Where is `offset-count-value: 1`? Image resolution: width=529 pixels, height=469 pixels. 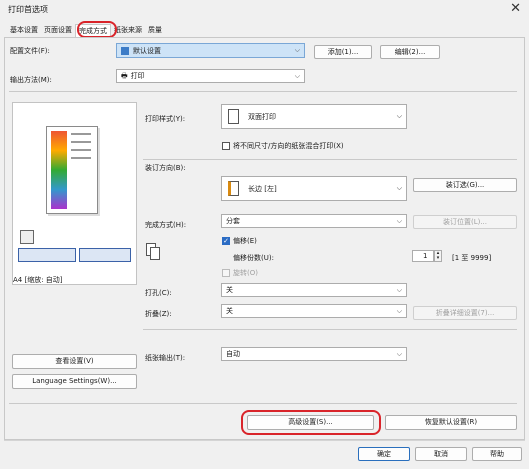
offset-count-value: 1 is located at coordinates (425, 256).